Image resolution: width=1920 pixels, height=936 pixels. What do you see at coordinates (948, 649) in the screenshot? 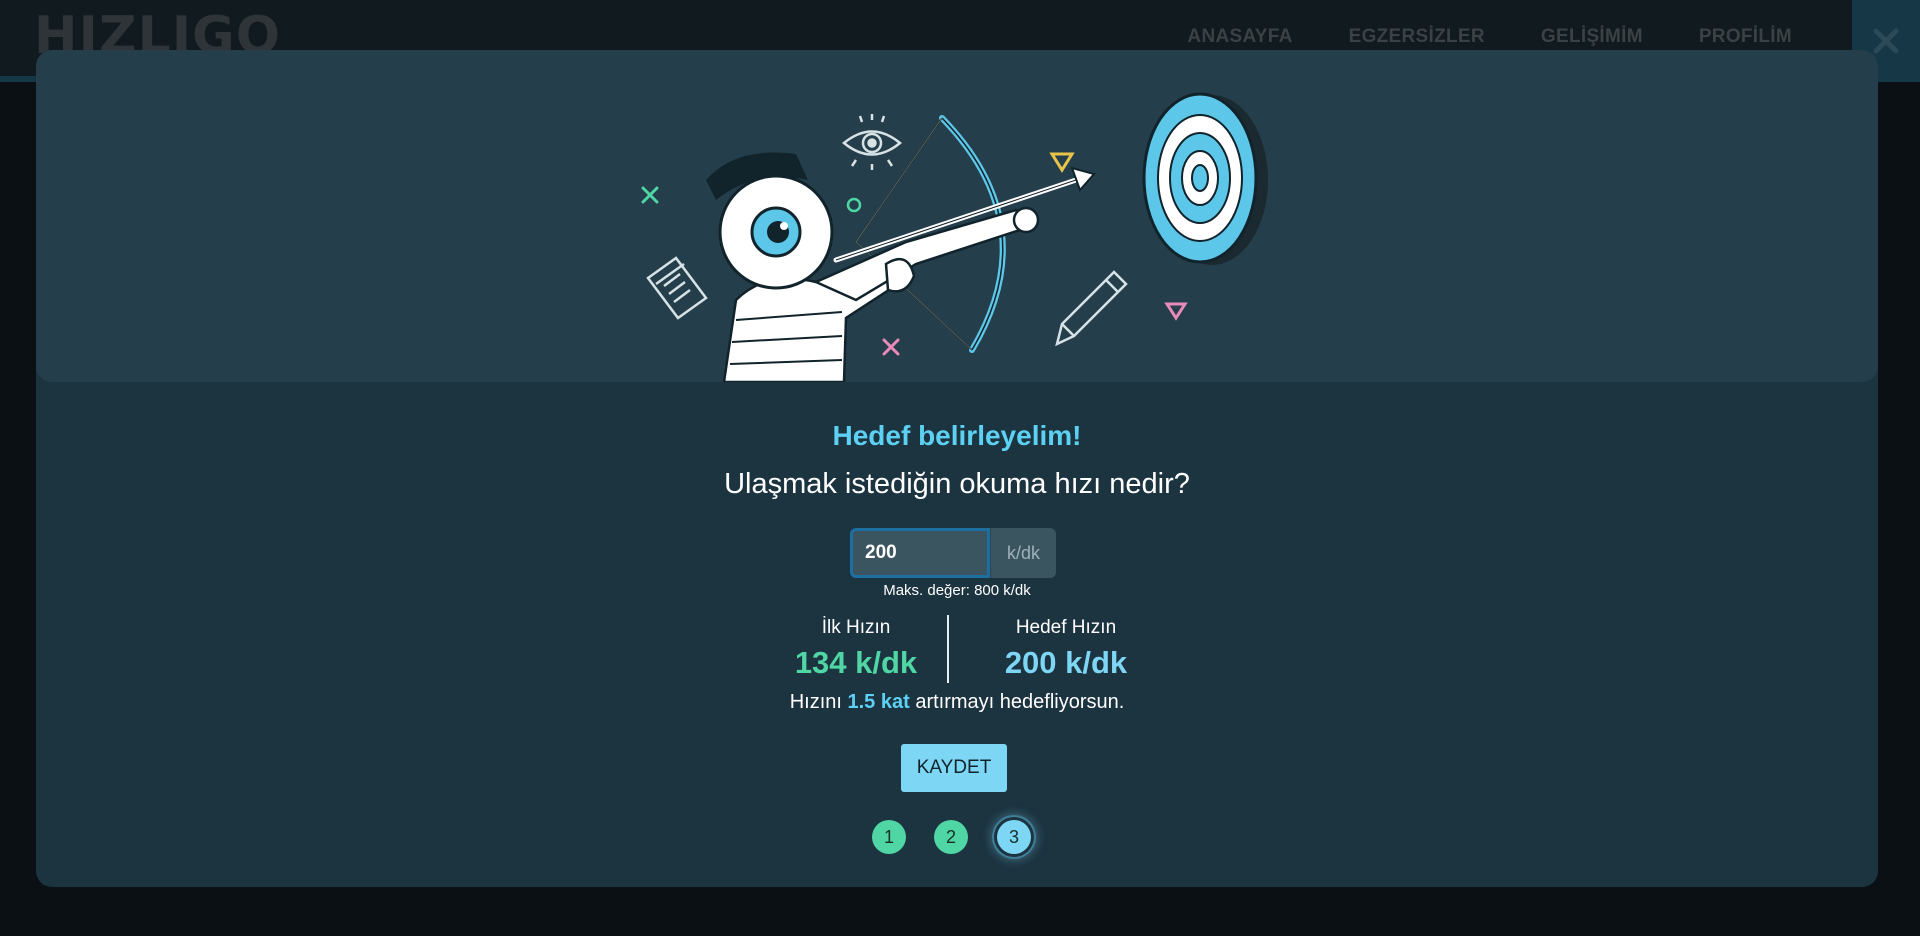
I see `stats-divider` at bounding box center [948, 649].